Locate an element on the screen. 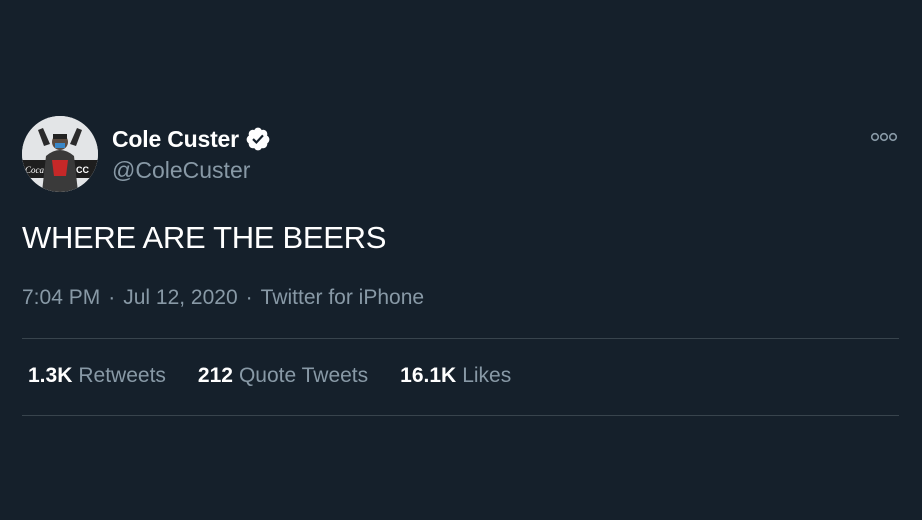 This screenshot has height=520, width=922. retweets-stat: 1.3K Retweets is located at coordinates (97, 376).